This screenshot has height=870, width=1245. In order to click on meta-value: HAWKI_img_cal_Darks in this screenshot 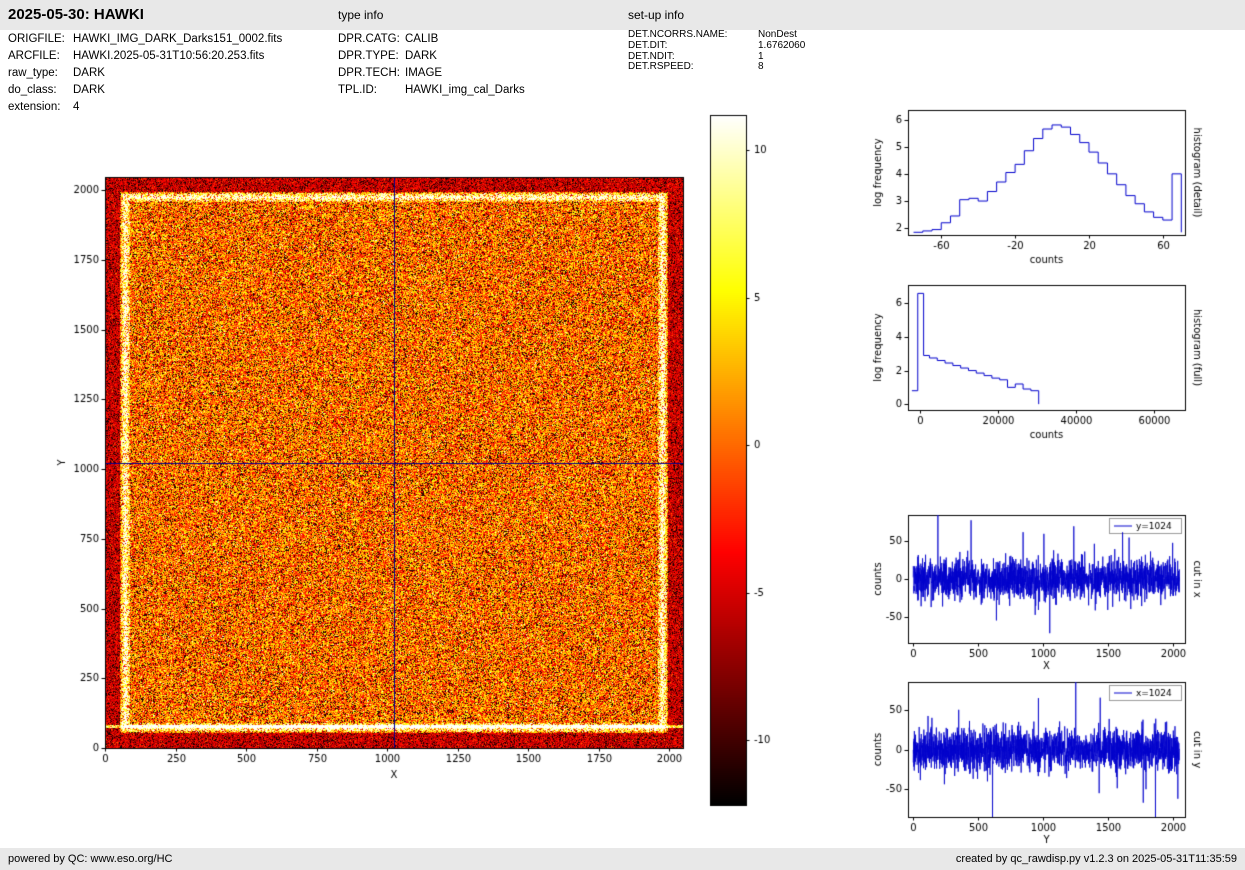, I will do `click(465, 90)`.